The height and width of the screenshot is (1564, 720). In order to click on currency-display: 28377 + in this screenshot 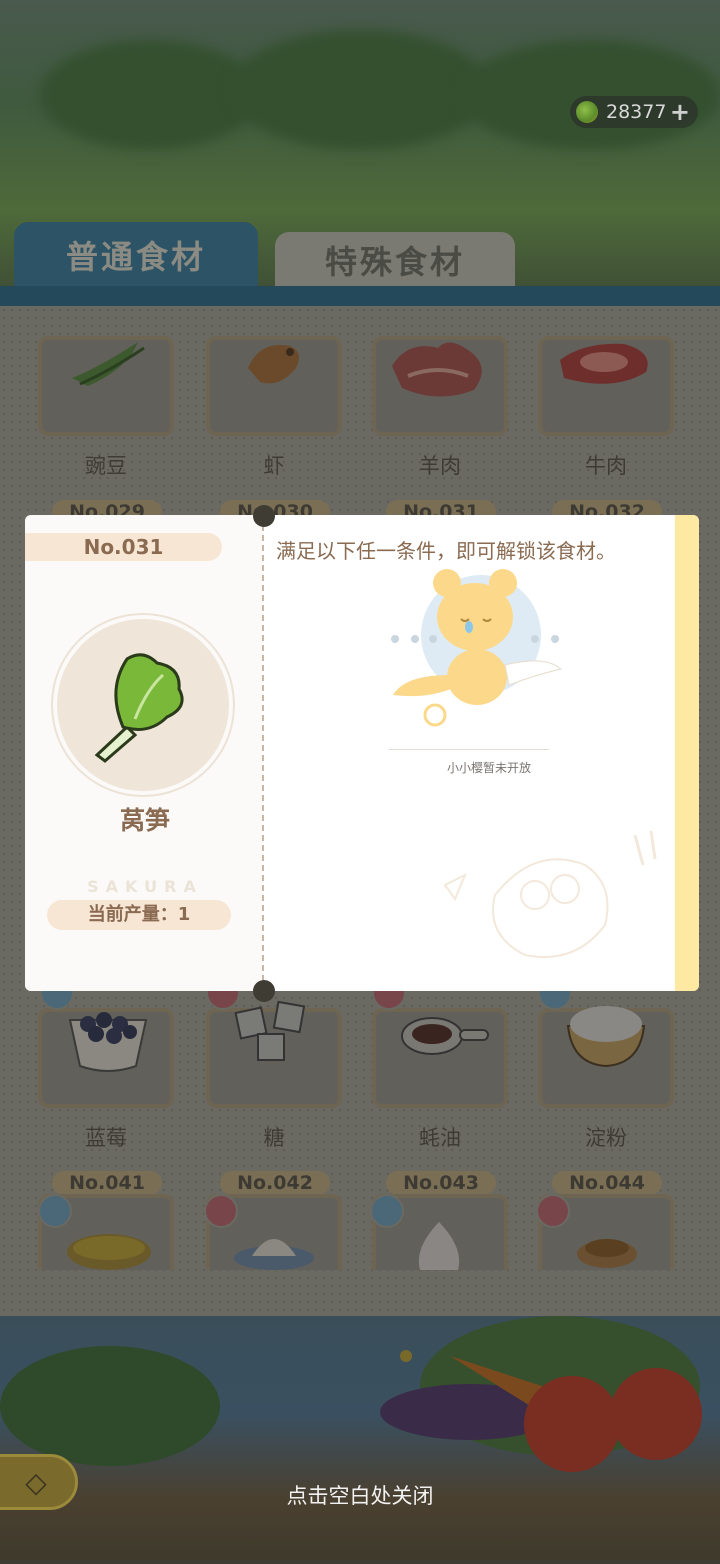, I will do `click(634, 112)`.